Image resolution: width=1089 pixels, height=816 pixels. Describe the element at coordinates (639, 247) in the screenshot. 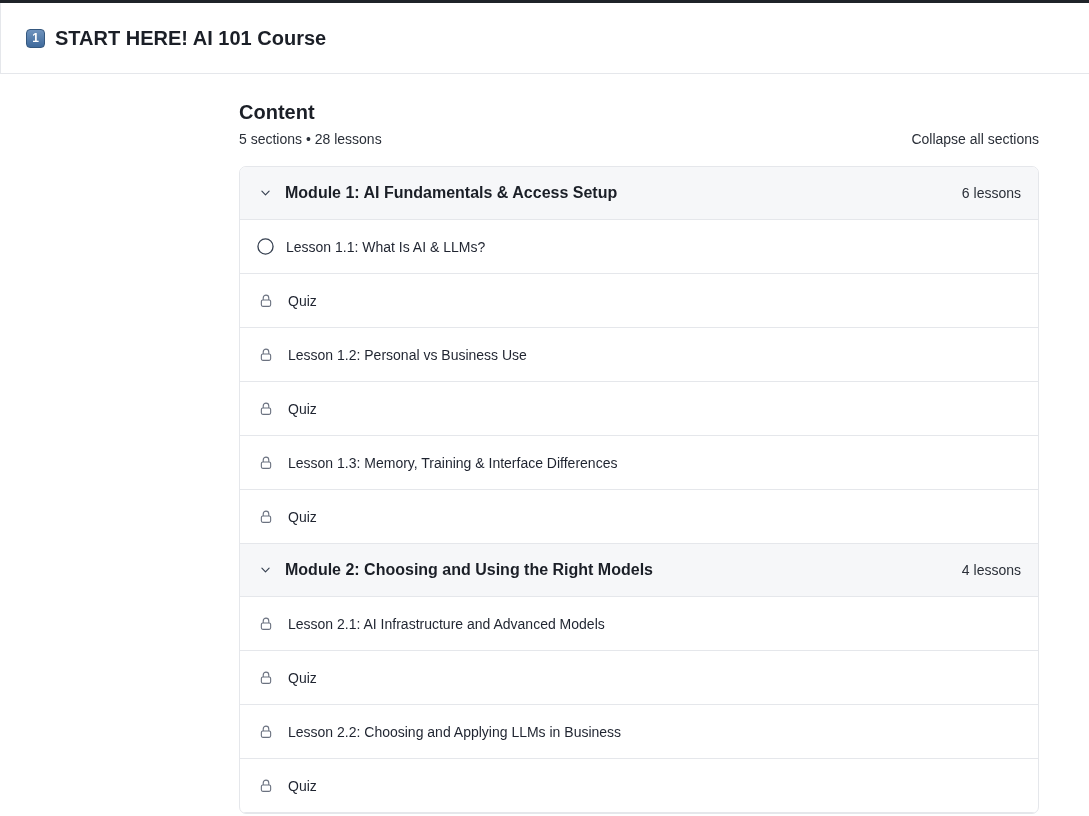

I see `lesson-row: Lesson 1.1: What Is AI & LLMs?` at that location.